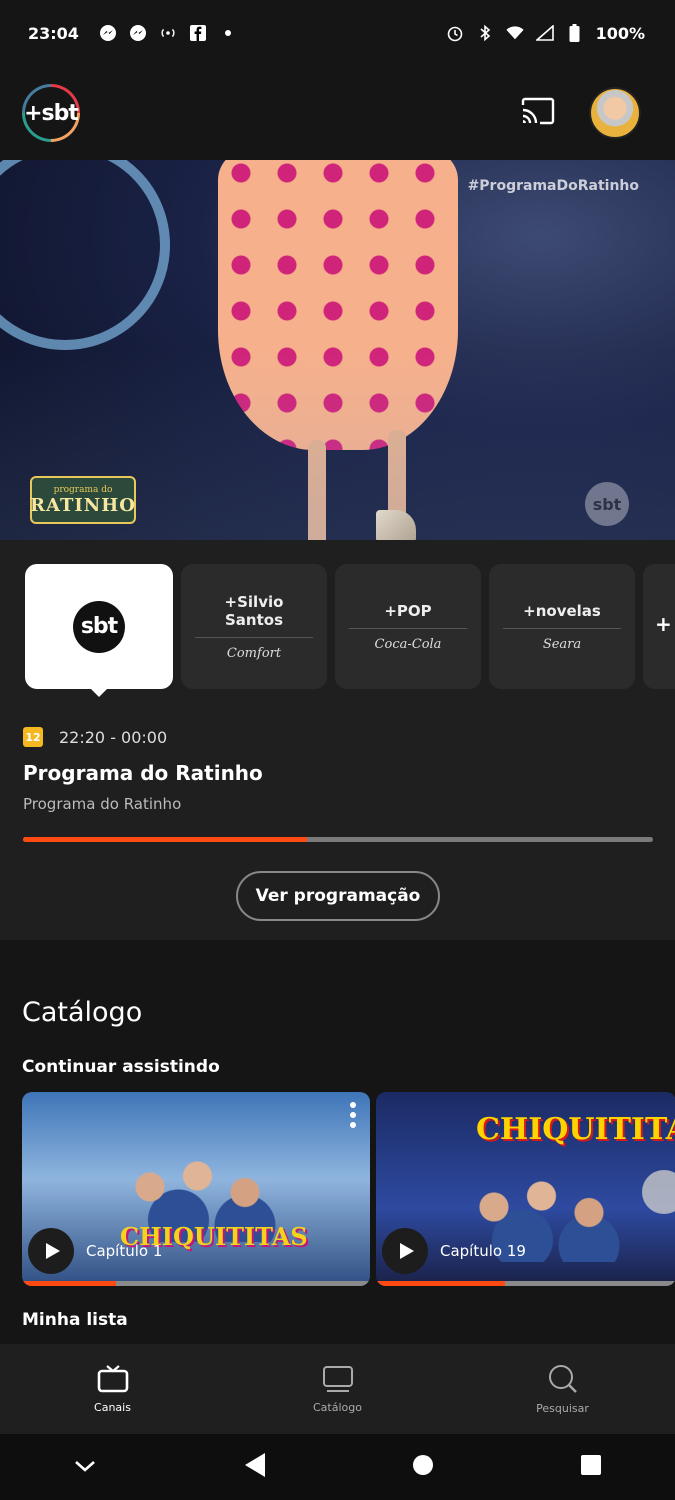 This screenshot has height=1500, width=675. What do you see at coordinates (553, 186) in the screenshot?
I see `video-hashtag: #ProgramaDoRatinho` at bounding box center [553, 186].